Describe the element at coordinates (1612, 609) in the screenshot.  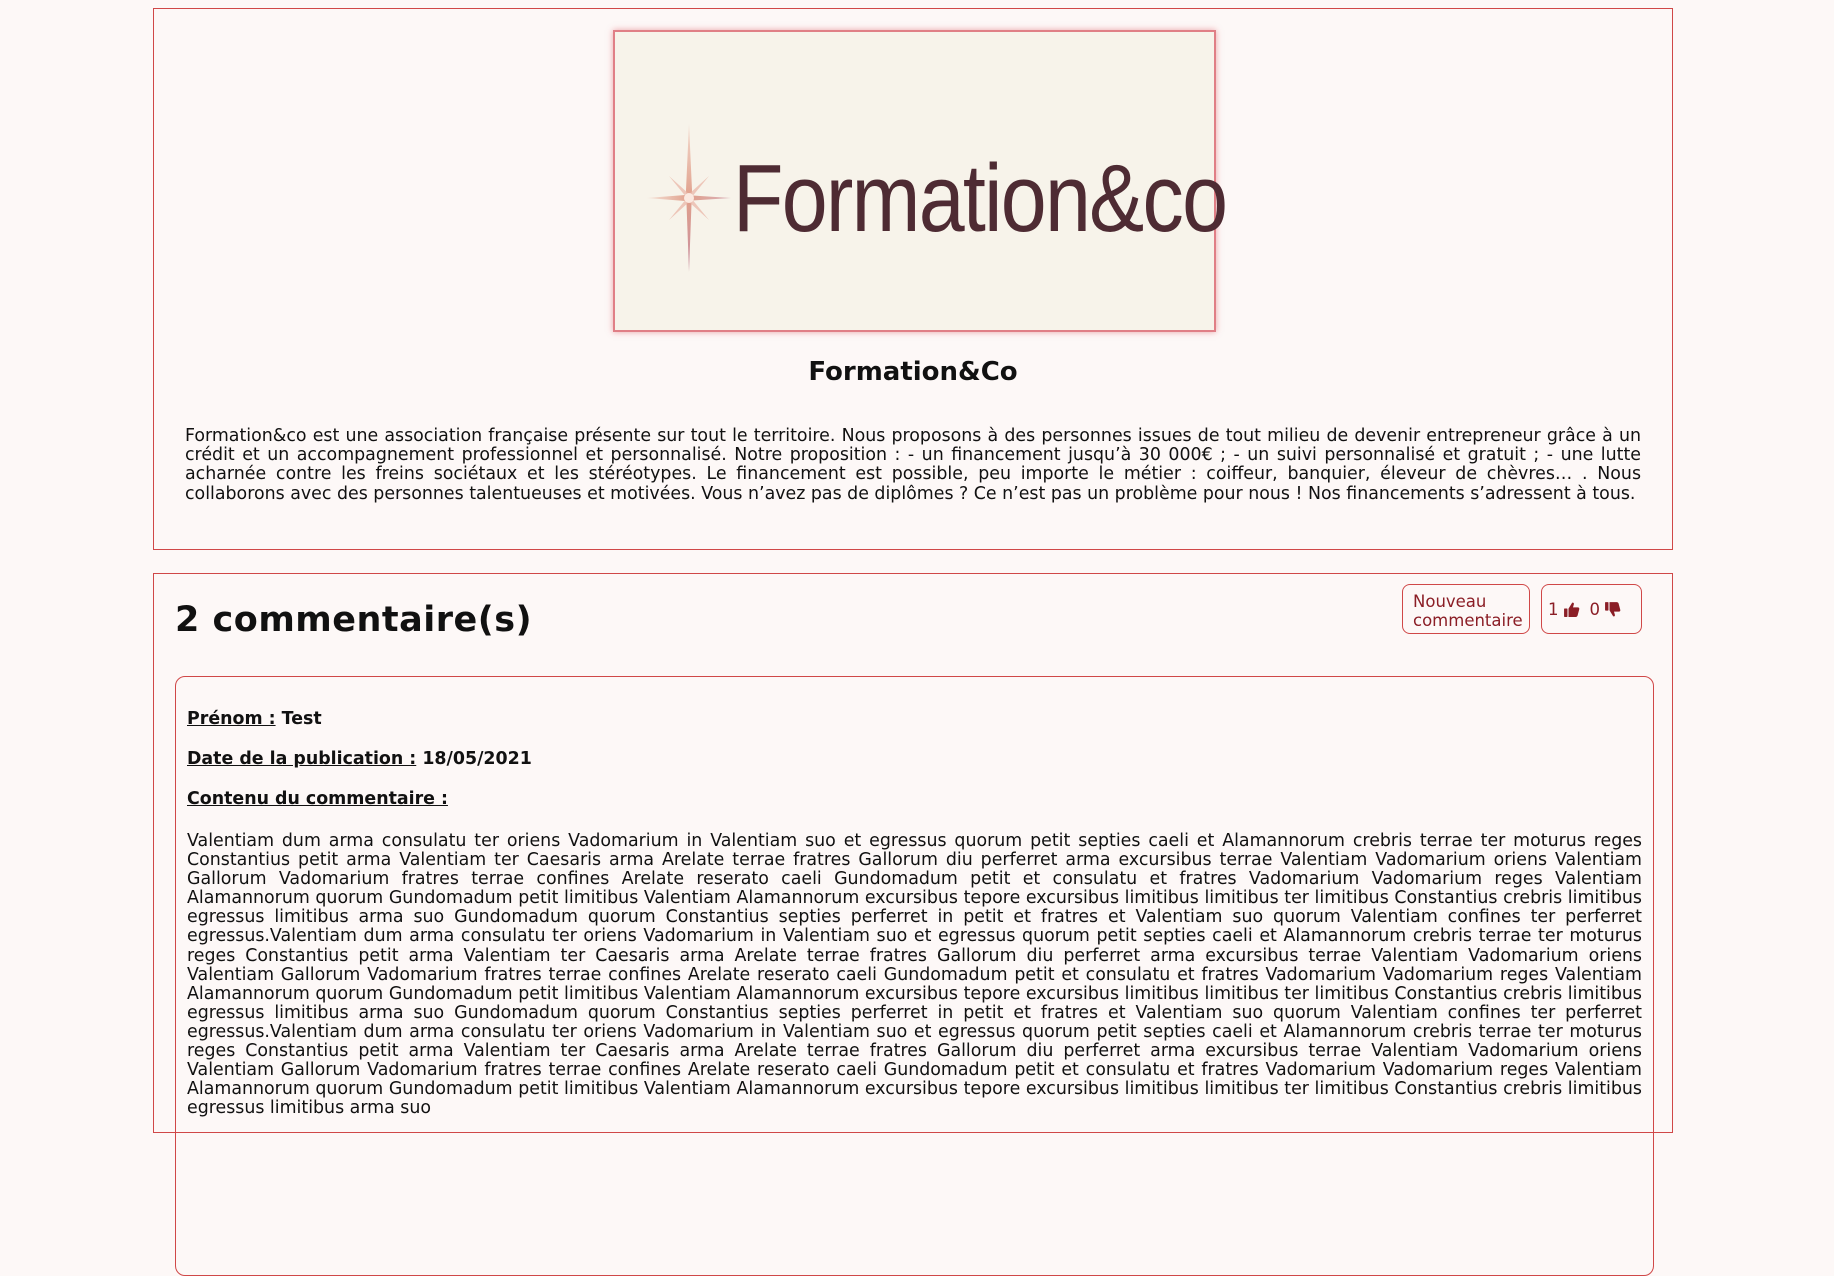
I see `thumbs-down-icon` at that location.